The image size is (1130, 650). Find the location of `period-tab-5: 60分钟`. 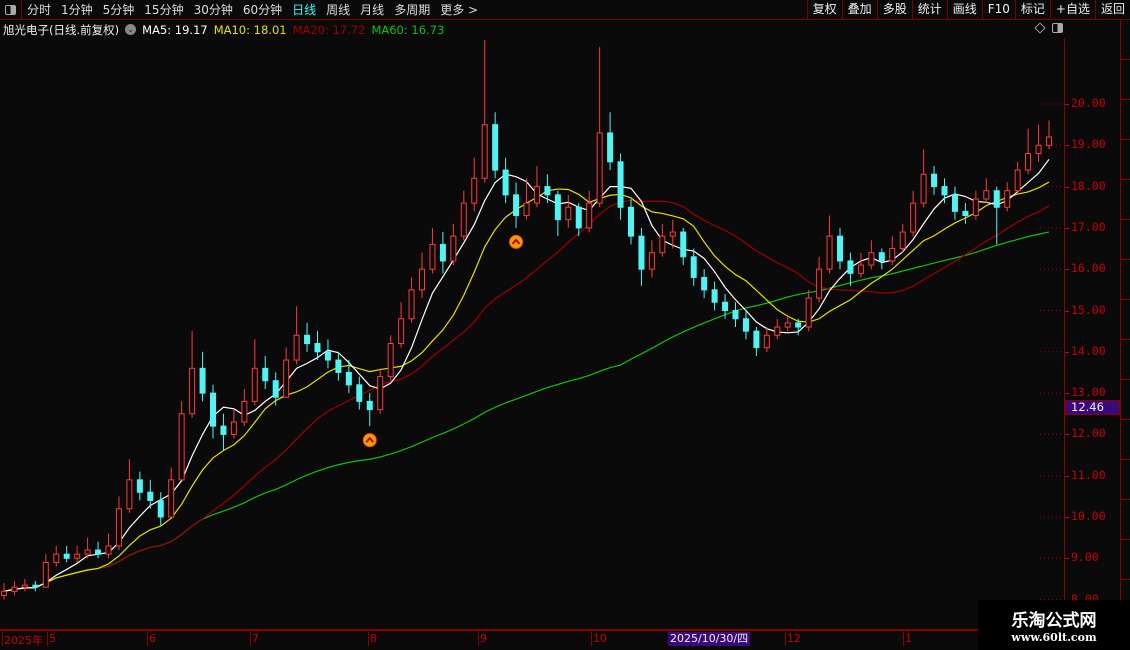

period-tab-5: 60分钟 is located at coordinates (262, 9).